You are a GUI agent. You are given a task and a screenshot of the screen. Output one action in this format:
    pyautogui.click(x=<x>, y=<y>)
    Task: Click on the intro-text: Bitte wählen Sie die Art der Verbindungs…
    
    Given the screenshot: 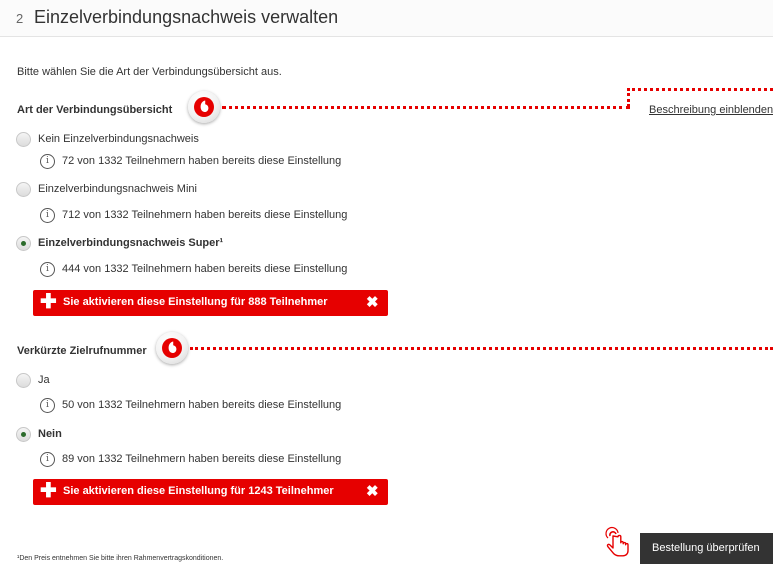 What is the action you would take?
    pyautogui.click(x=149, y=72)
    